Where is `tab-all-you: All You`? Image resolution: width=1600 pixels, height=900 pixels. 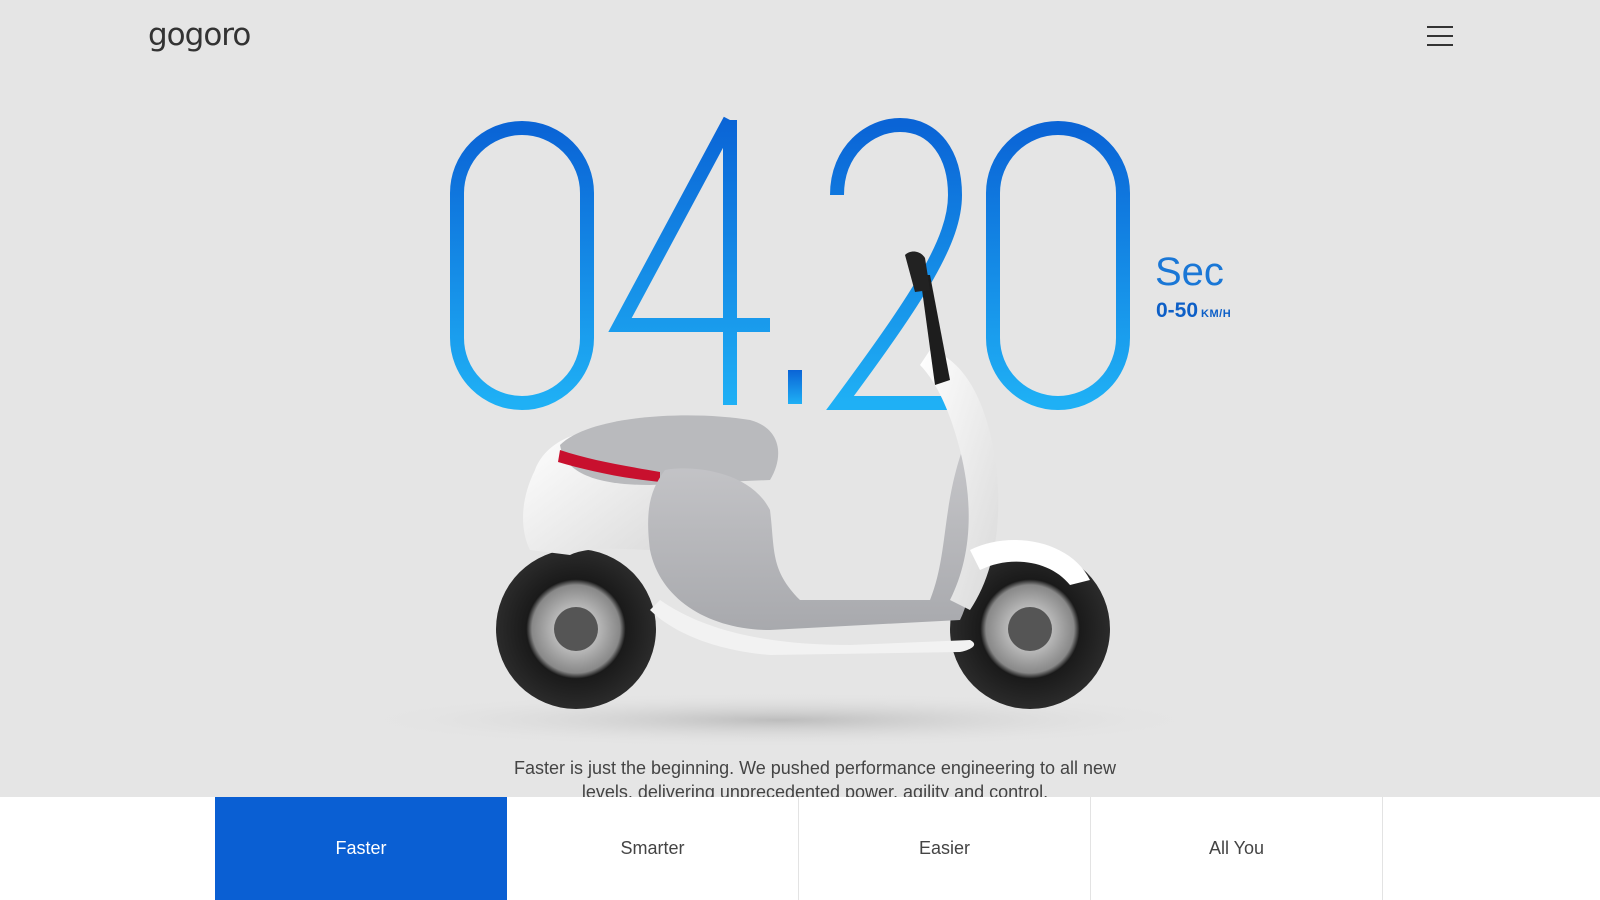 tab-all-you: All You is located at coordinates (1237, 848).